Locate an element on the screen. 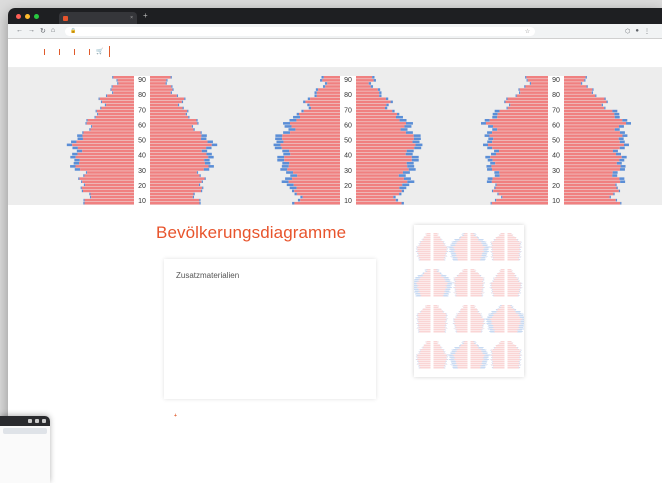 The image size is (662, 483). back-icon: ← is located at coordinates (19, 31).